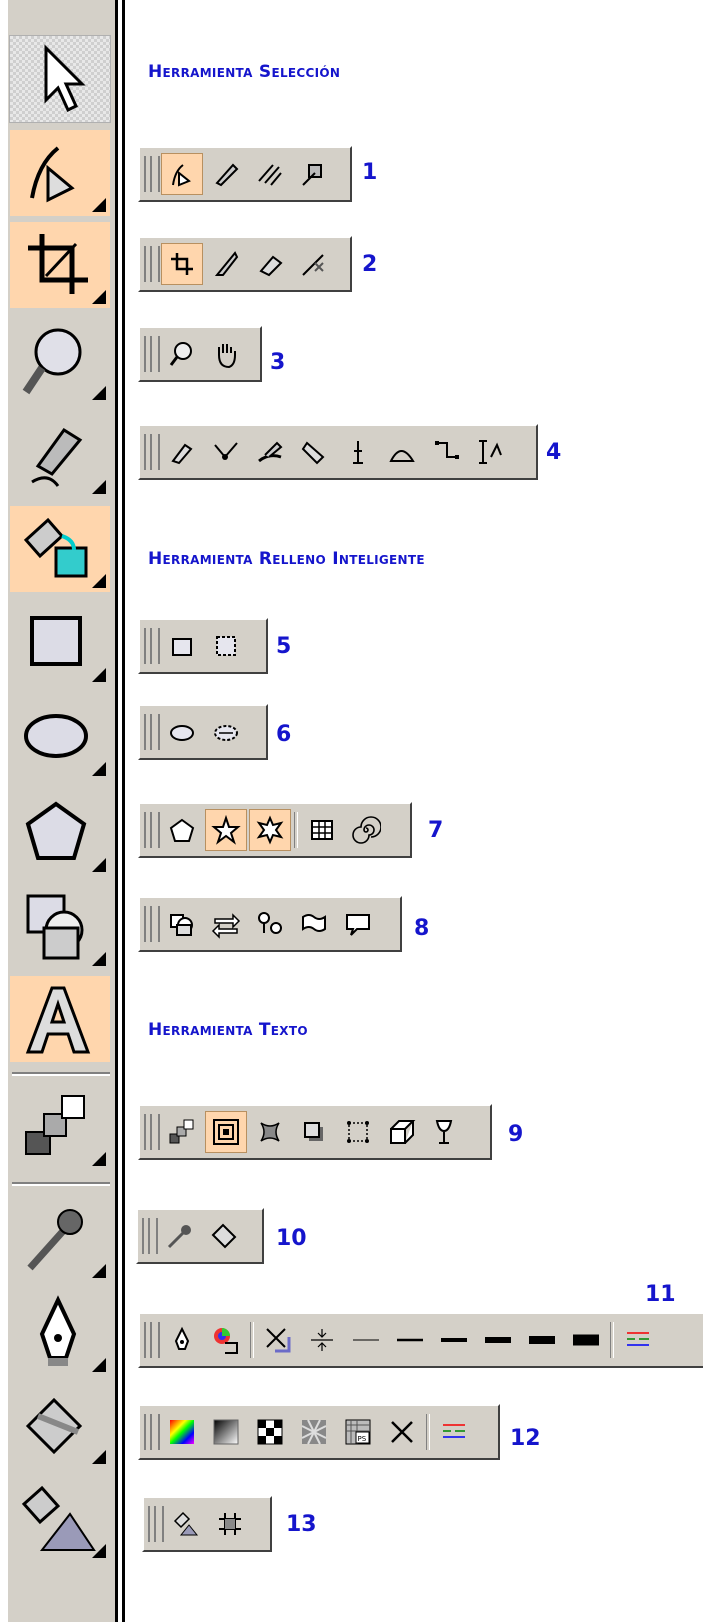 The width and height of the screenshot is (703, 1622). Describe the element at coordinates (182, 646) in the screenshot. I see `rectangle-icon` at that location.